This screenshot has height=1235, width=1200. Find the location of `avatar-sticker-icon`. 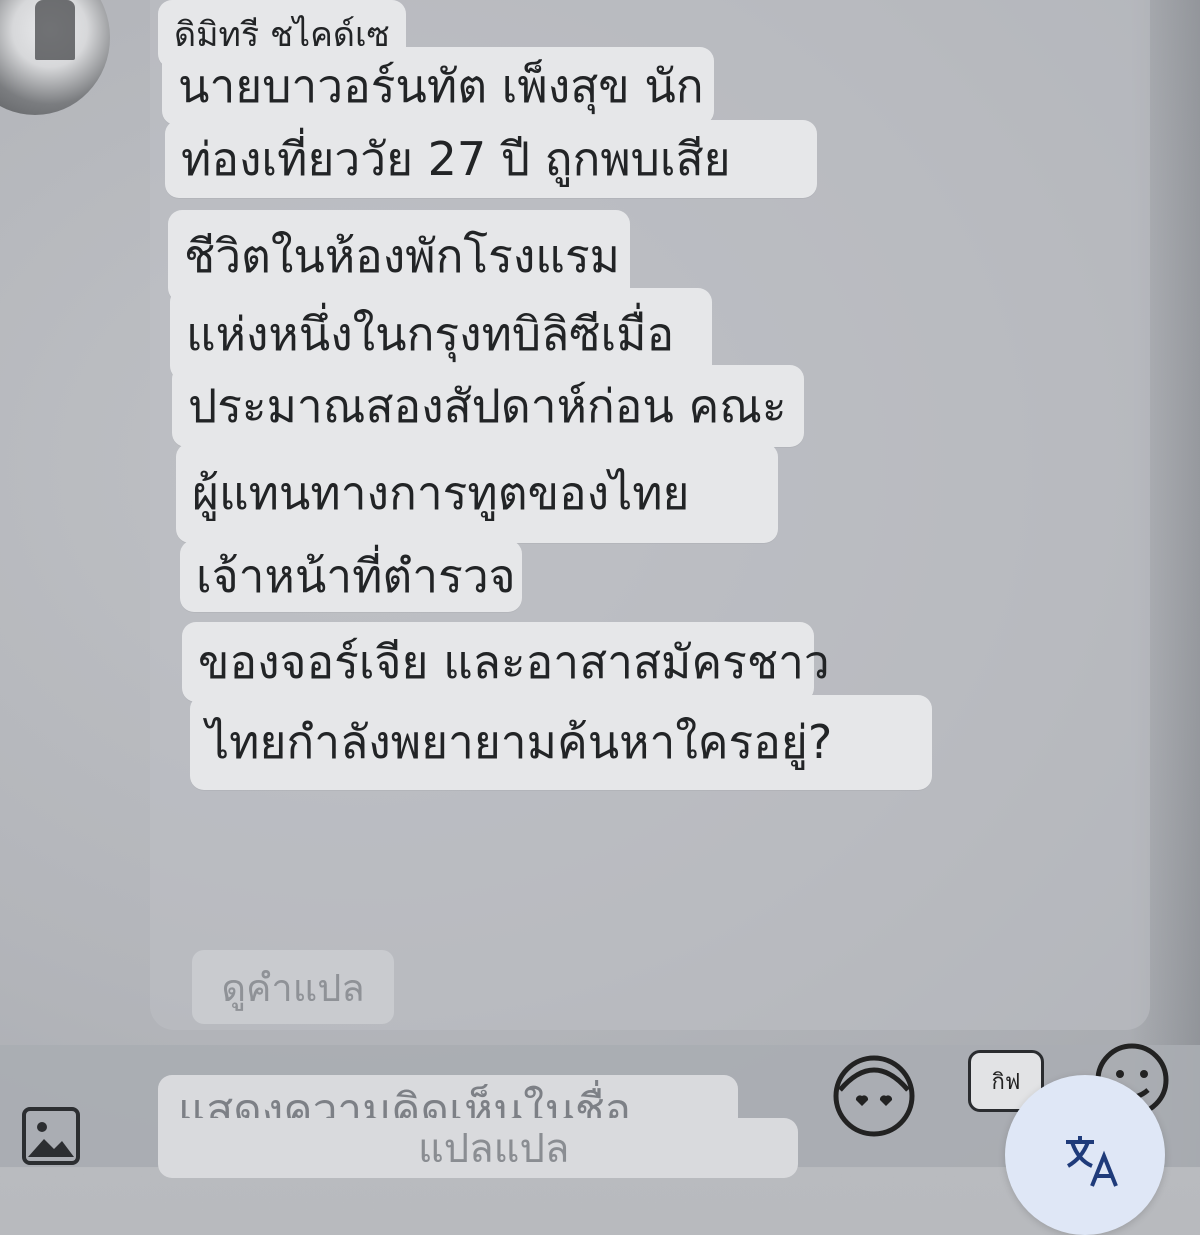

avatar-sticker-icon is located at coordinates (874, 1094).